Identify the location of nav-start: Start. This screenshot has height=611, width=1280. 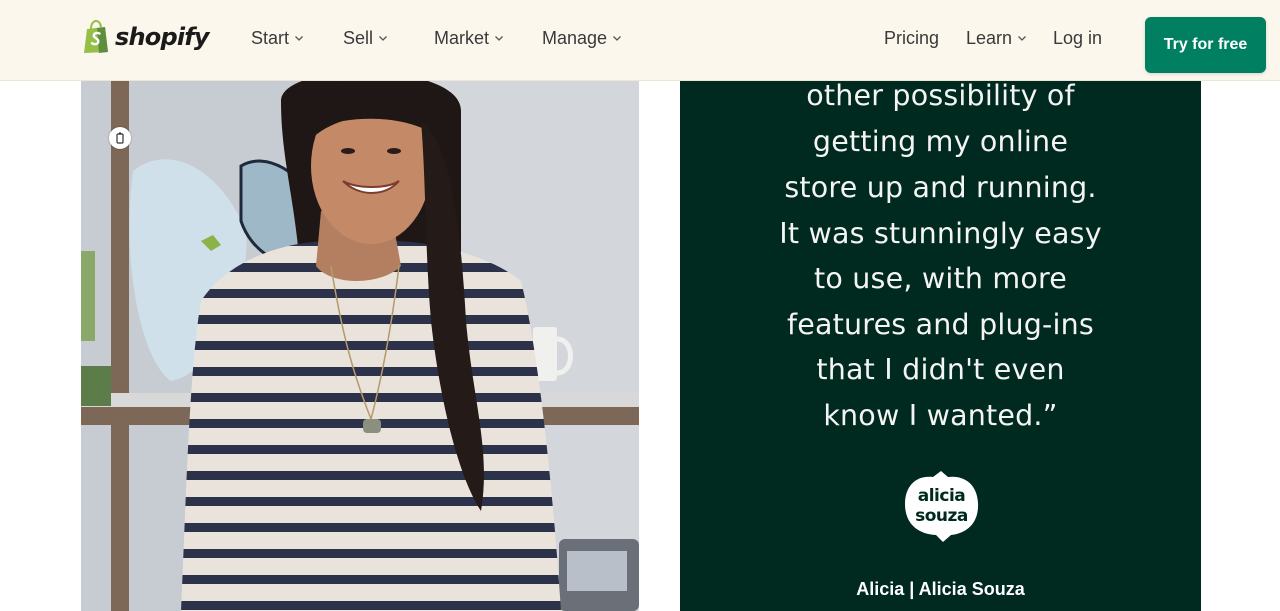
(277, 38).